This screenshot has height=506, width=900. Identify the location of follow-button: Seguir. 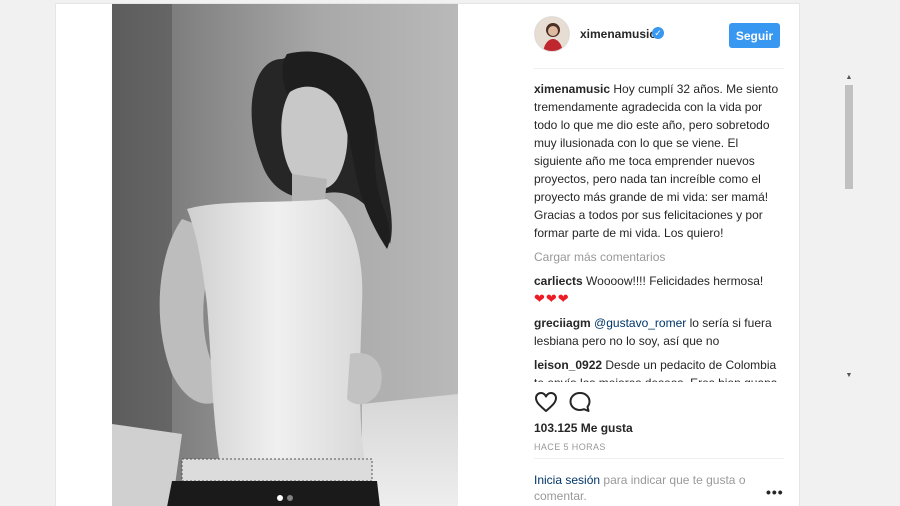
(754, 35).